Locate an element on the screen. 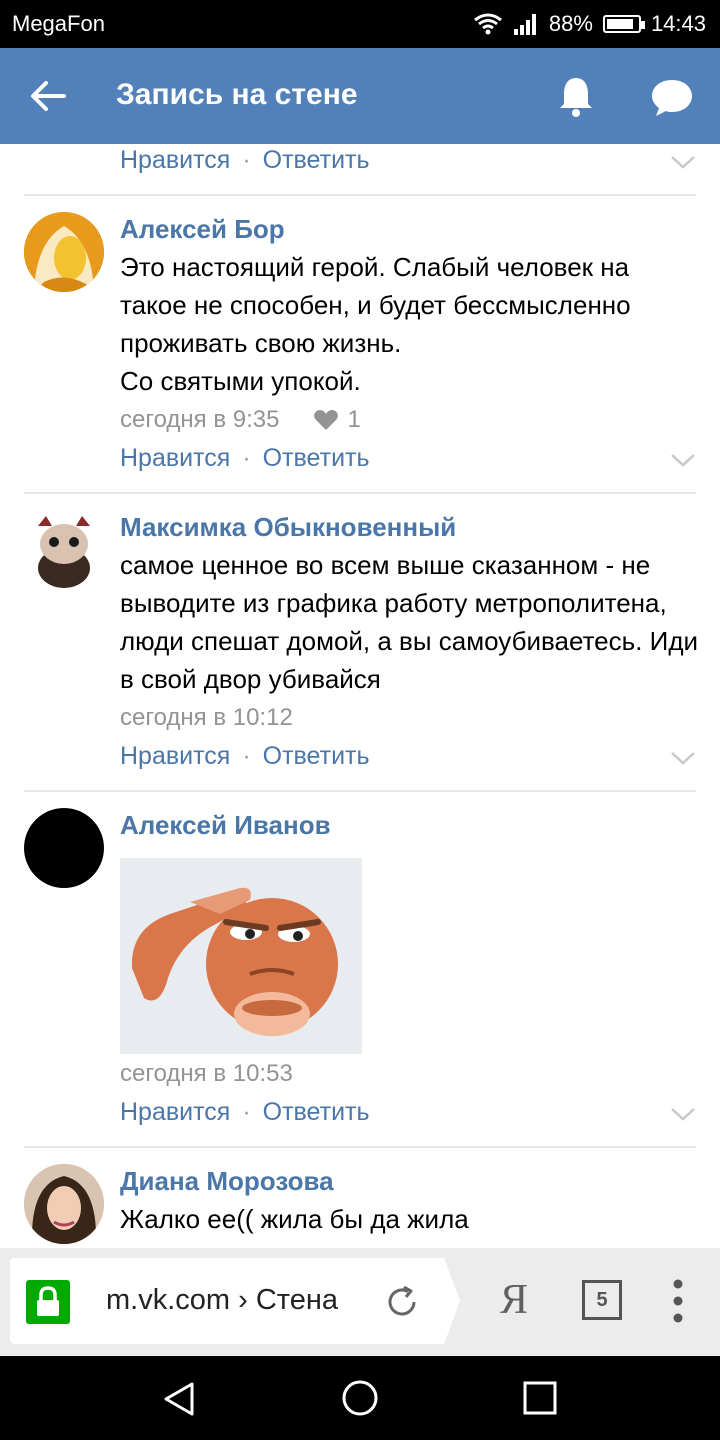 The height and width of the screenshot is (1440, 720). comment-text: Жалко ее(( жила бы да жила is located at coordinates (294, 1219).